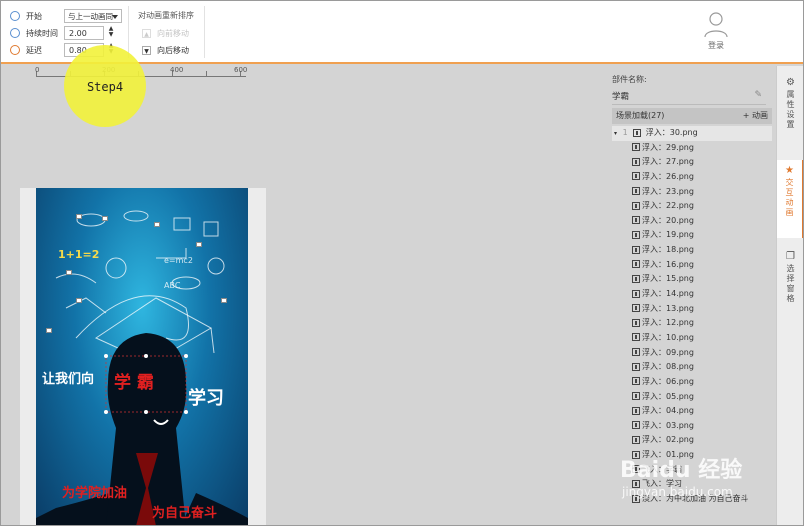  I want to click on list-item: 浮入：19.png, so click(692, 235).